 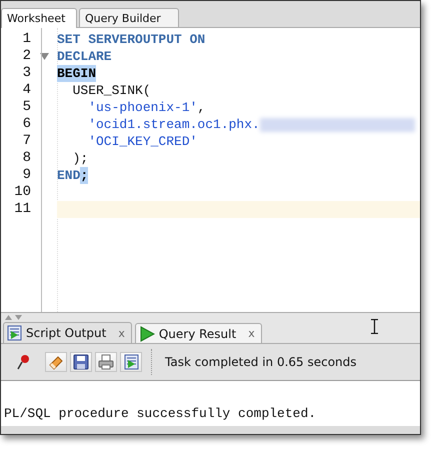 I want to click on code-token: USER_SINK(, so click(x=111, y=90).